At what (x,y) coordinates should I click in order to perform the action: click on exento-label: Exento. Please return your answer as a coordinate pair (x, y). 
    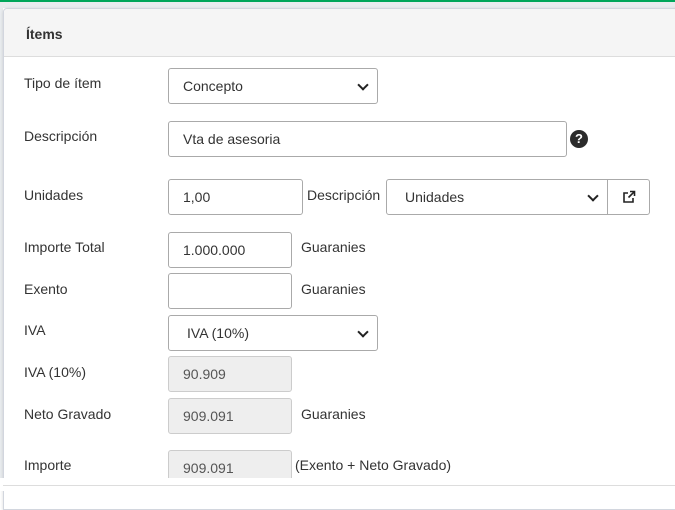
    Looking at the image, I should click on (46, 289).